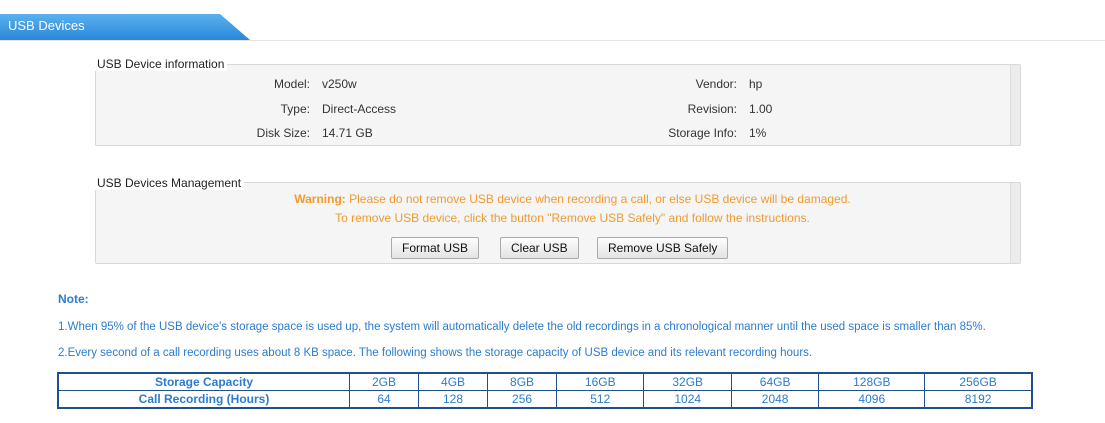  Describe the element at coordinates (775, 399) in the screenshot. I see `table-cell: 2048` at that location.